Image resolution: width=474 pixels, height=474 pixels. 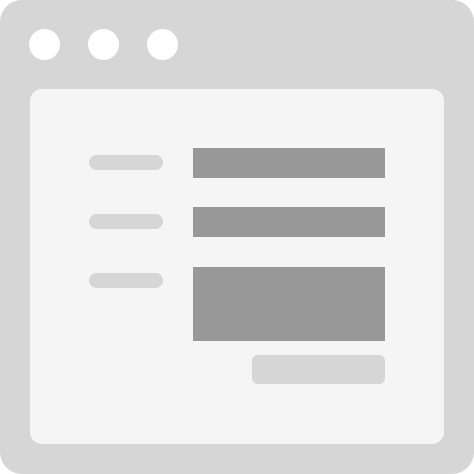 What do you see at coordinates (289, 304) in the screenshot?
I see `form-textarea-field` at bounding box center [289, 304].